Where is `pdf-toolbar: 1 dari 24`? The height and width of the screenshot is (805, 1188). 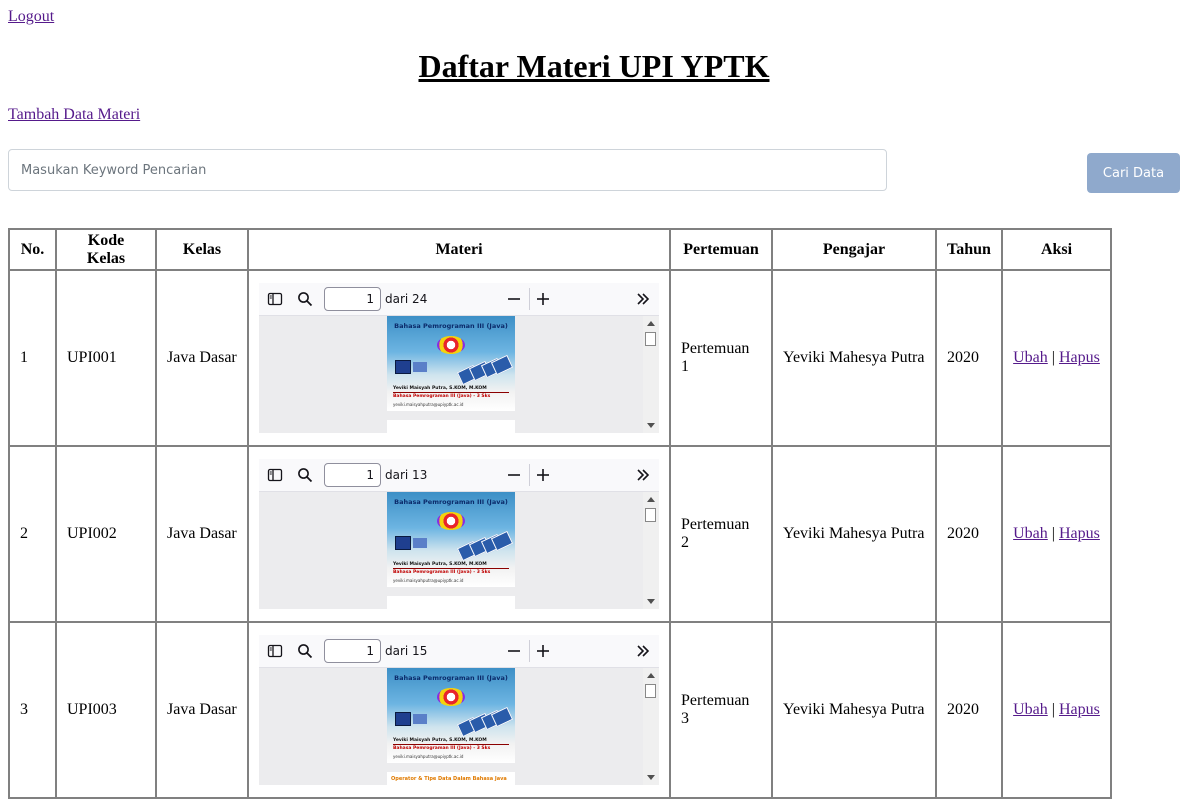 pdf-toolbar: 1 dari 24 is located at coordinates (459, 299).